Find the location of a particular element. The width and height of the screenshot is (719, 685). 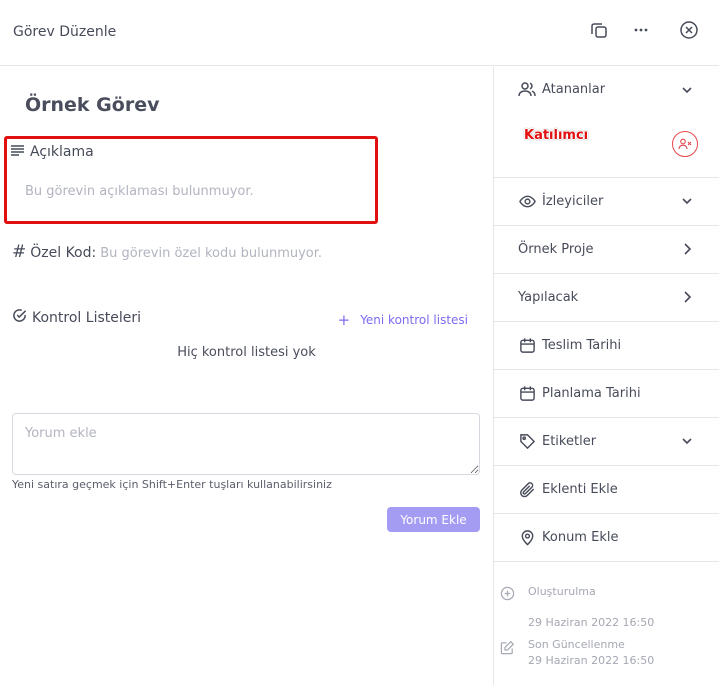

close-button is located at coordinates (689, 32).